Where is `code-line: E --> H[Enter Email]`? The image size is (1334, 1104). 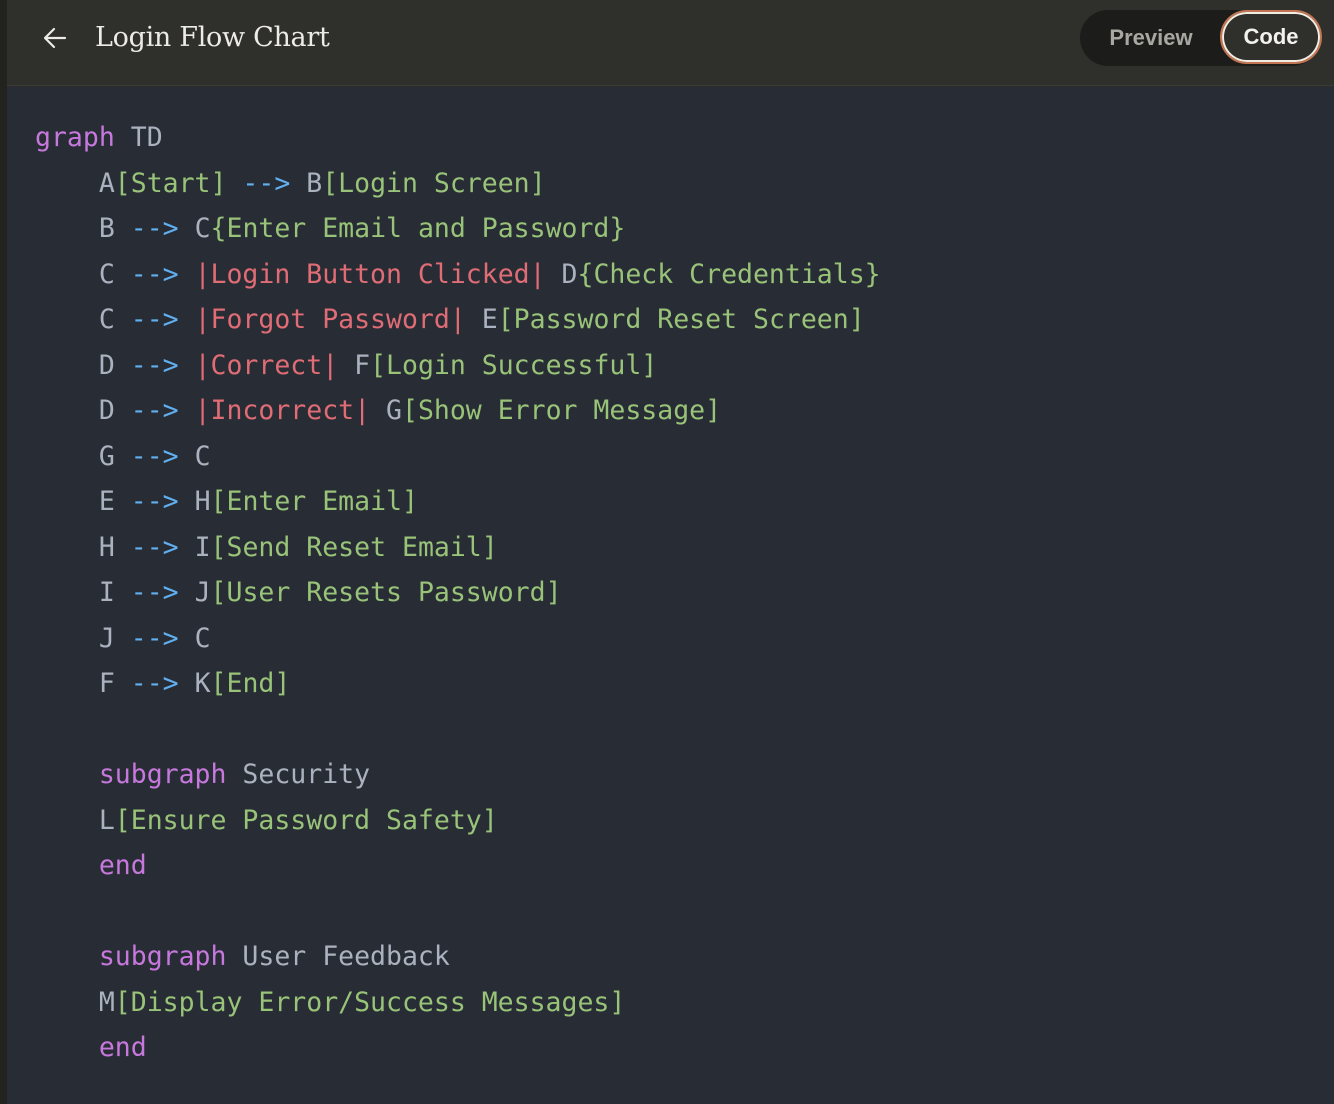 code-line: E --> H[Enter Email] is located at coordinates (458, 502).